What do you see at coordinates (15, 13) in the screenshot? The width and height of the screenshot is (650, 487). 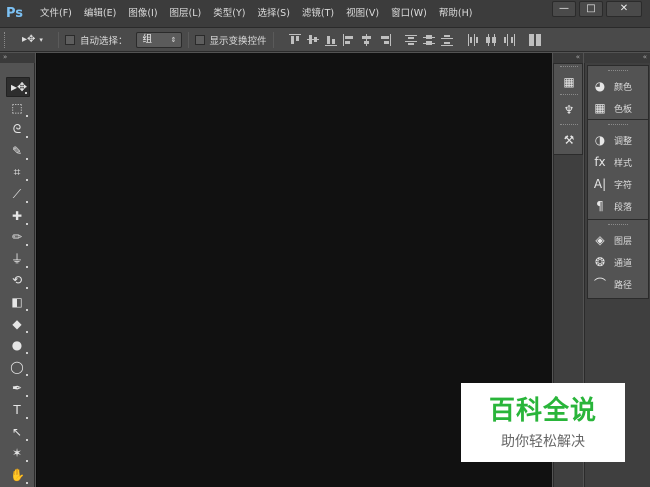 I see `photoshop-logo: Ps` at bounding box center [15, 13].